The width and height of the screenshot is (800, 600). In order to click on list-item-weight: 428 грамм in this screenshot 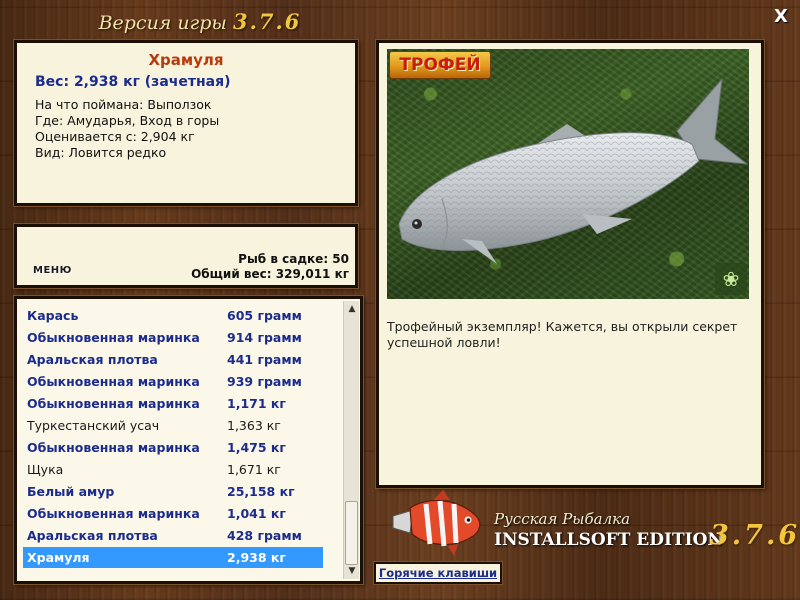, I will do `click(264, 535)`.